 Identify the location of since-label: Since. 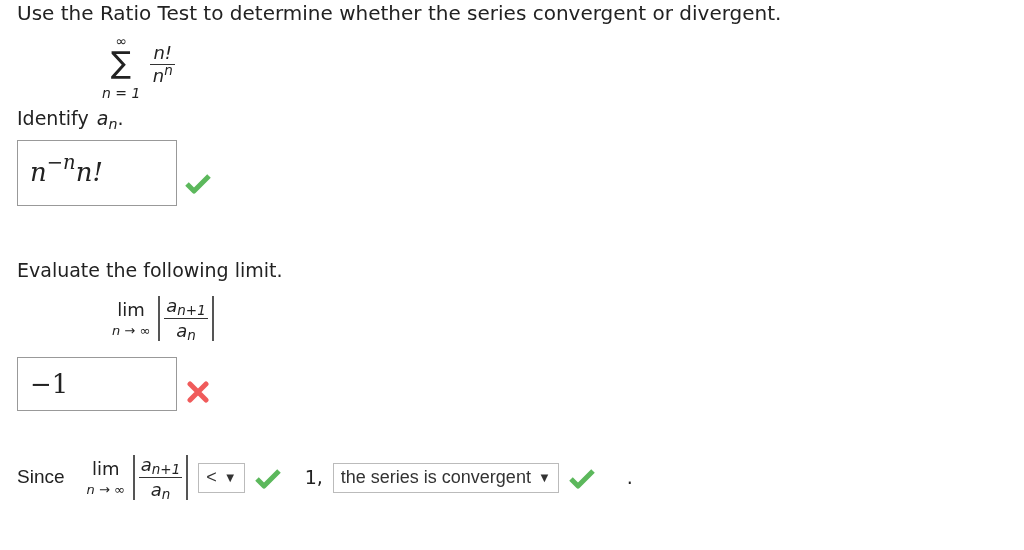
(41, 477).